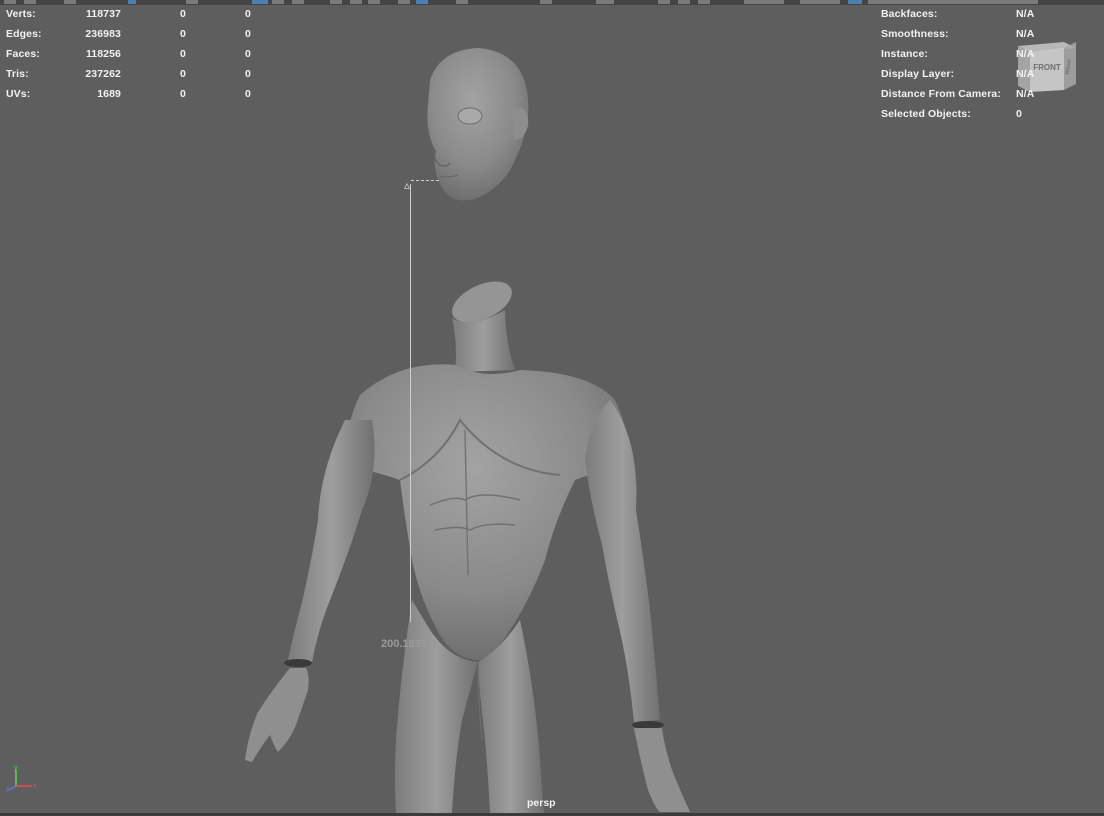 The height and width of the screenshot is (816, 1104). Describe the element at coordinates (425, 180) in the screenshot. I see `distance-measure-guide` at that location.